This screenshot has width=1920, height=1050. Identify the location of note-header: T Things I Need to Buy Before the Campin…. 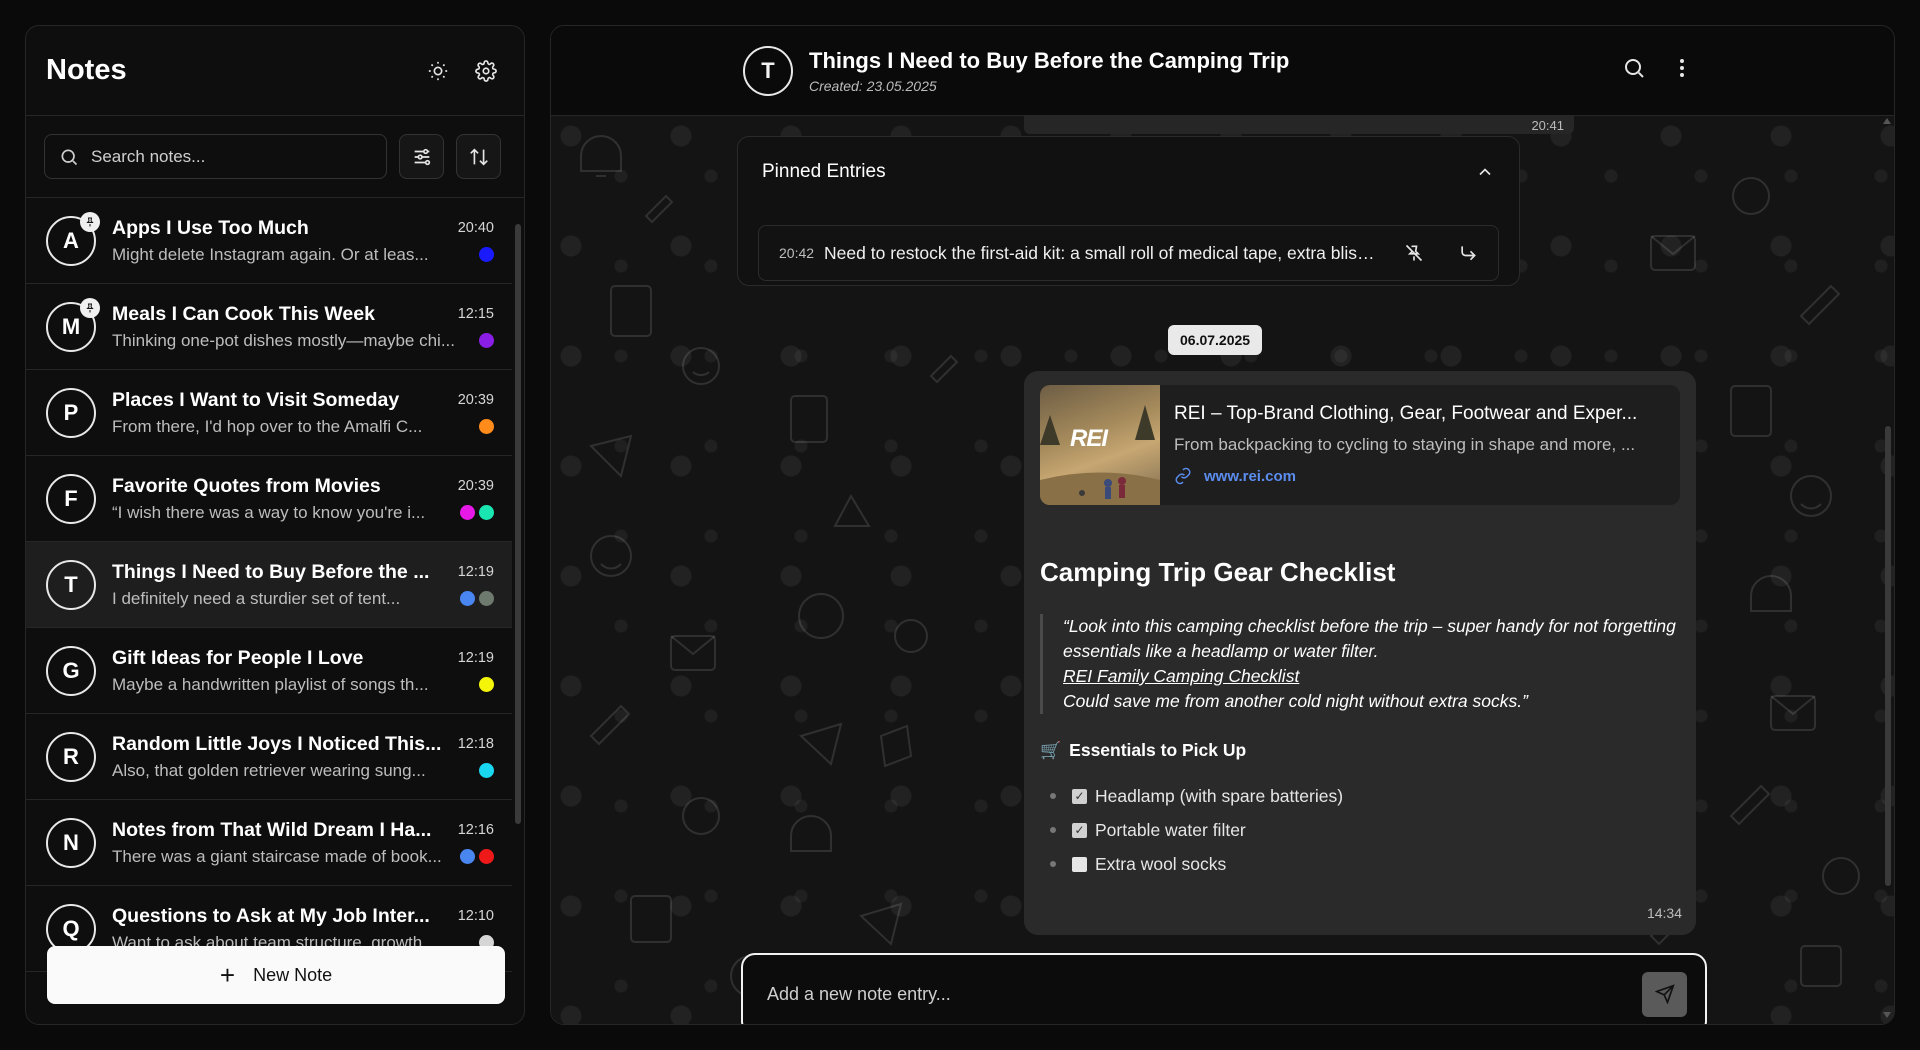
(1222, 71).